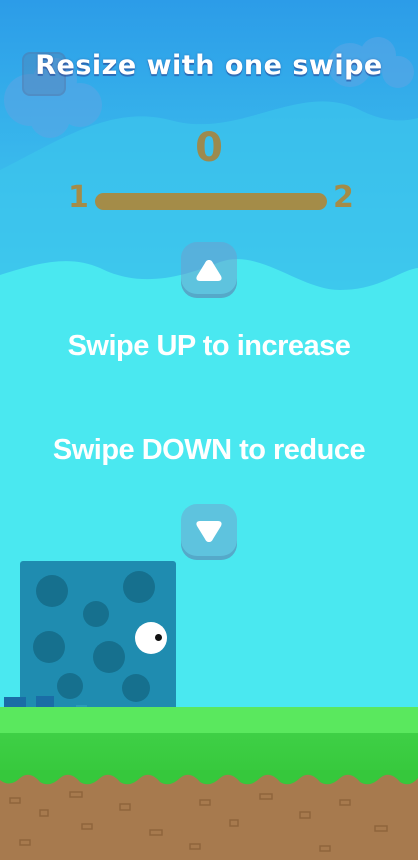 The width and height of the screenshot is (418, 860). I want to click on game-title: Resize with one swipe, so click(209, 65).